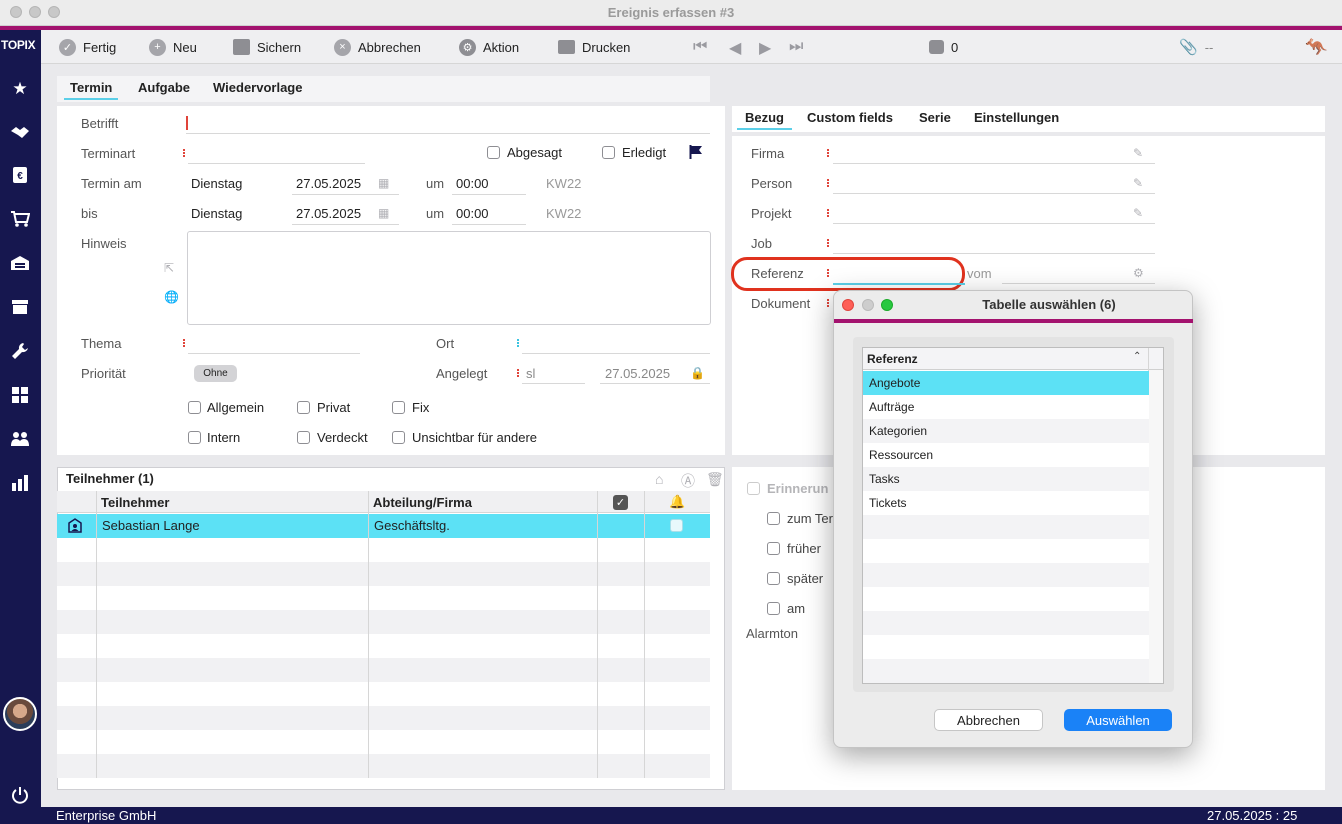 This screenshot has width=1342, height=824. I want to click on intern-checkbox, so click(194, 437).